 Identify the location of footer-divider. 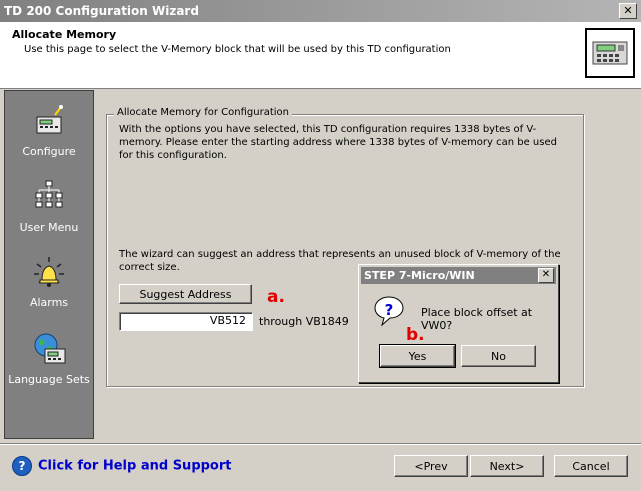
(320, 444).